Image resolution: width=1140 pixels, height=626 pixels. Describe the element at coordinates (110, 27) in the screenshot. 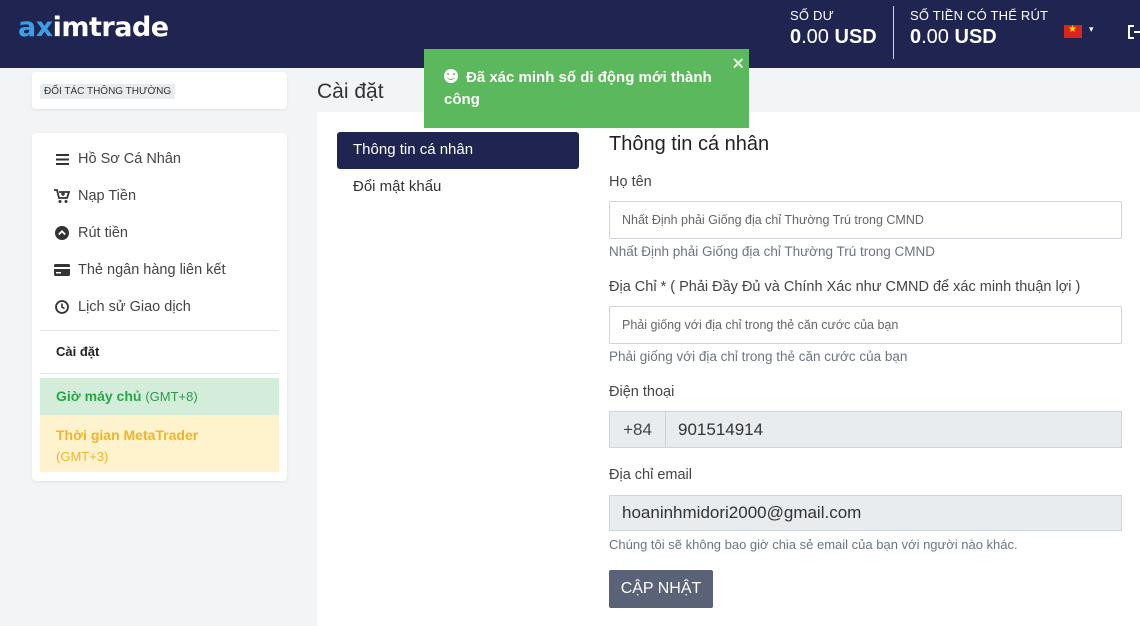

I see `logo-text: imtrade` at that location.